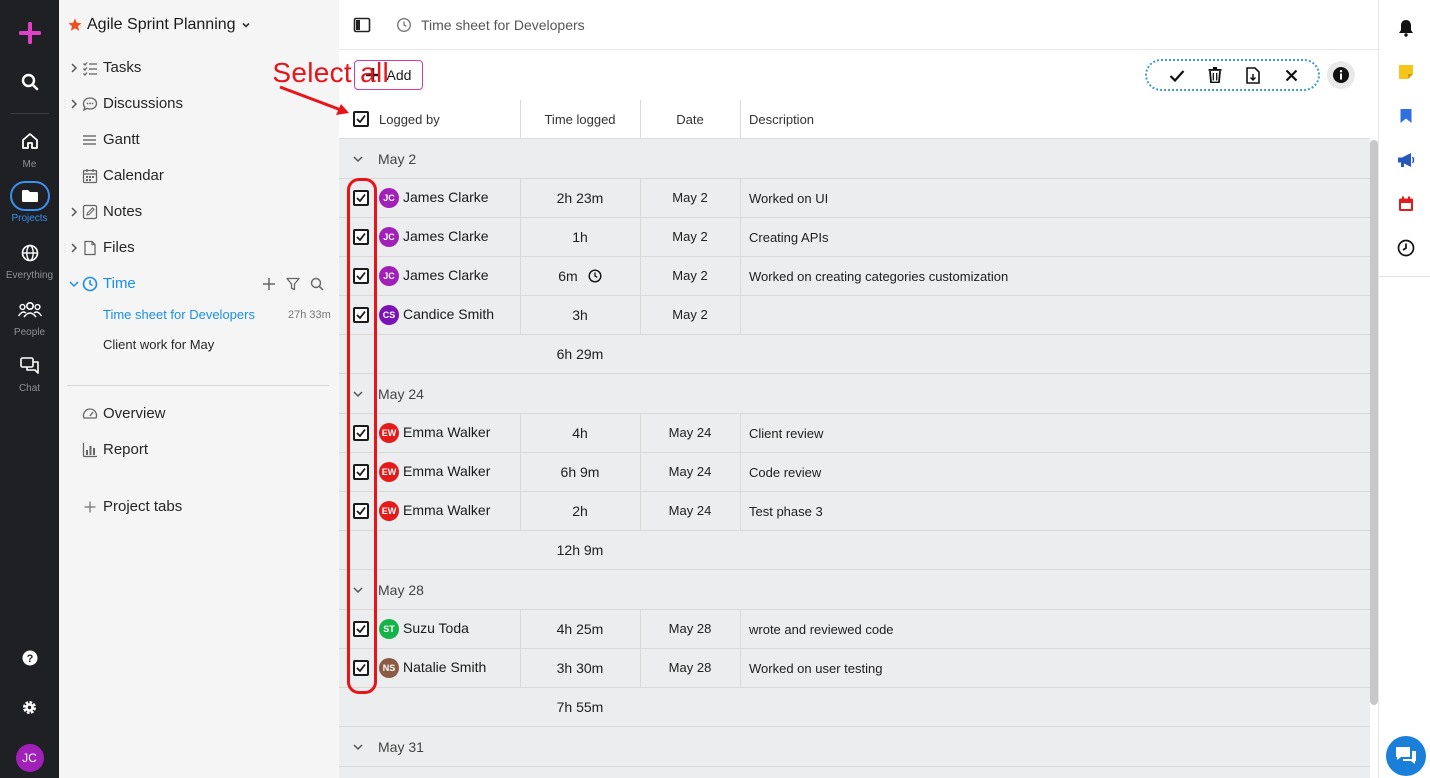  What do you see at coordinates (29, 309) in the screenshot?
I see `people-icon` at bounding box center [29, 309].